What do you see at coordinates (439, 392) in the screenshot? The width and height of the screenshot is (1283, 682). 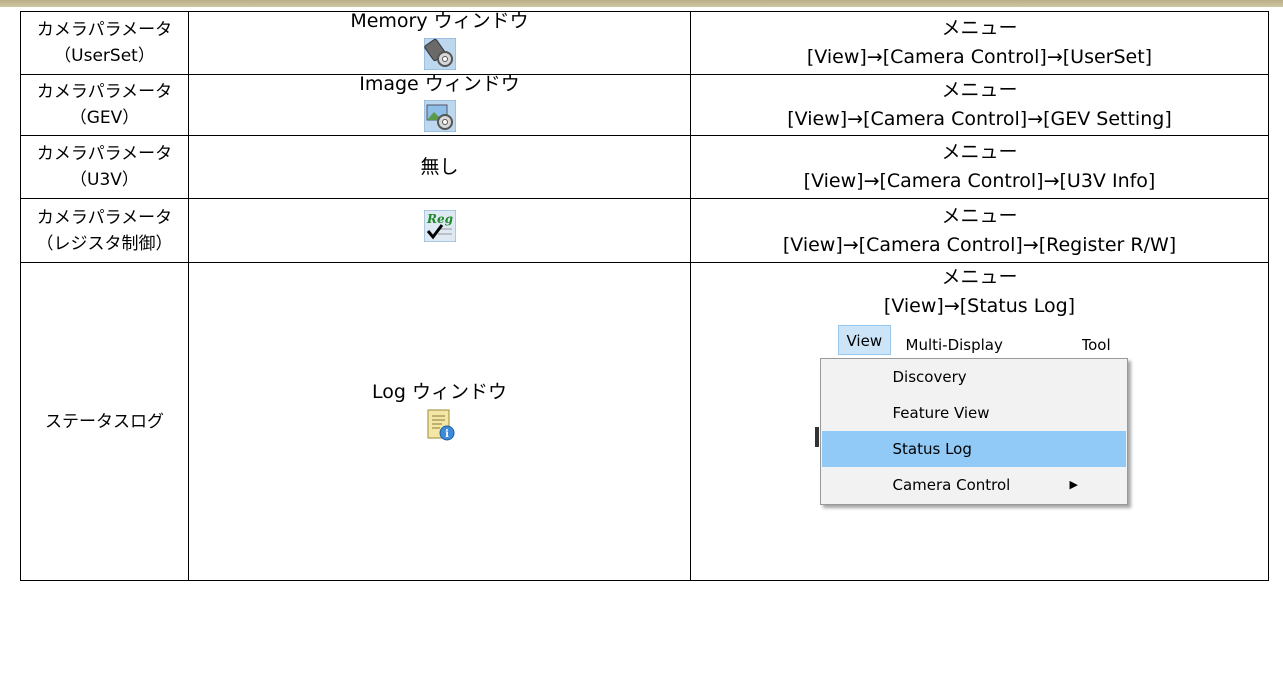 I see `tool-label: Log ウィンドウ` at bounding box center [439, 392].